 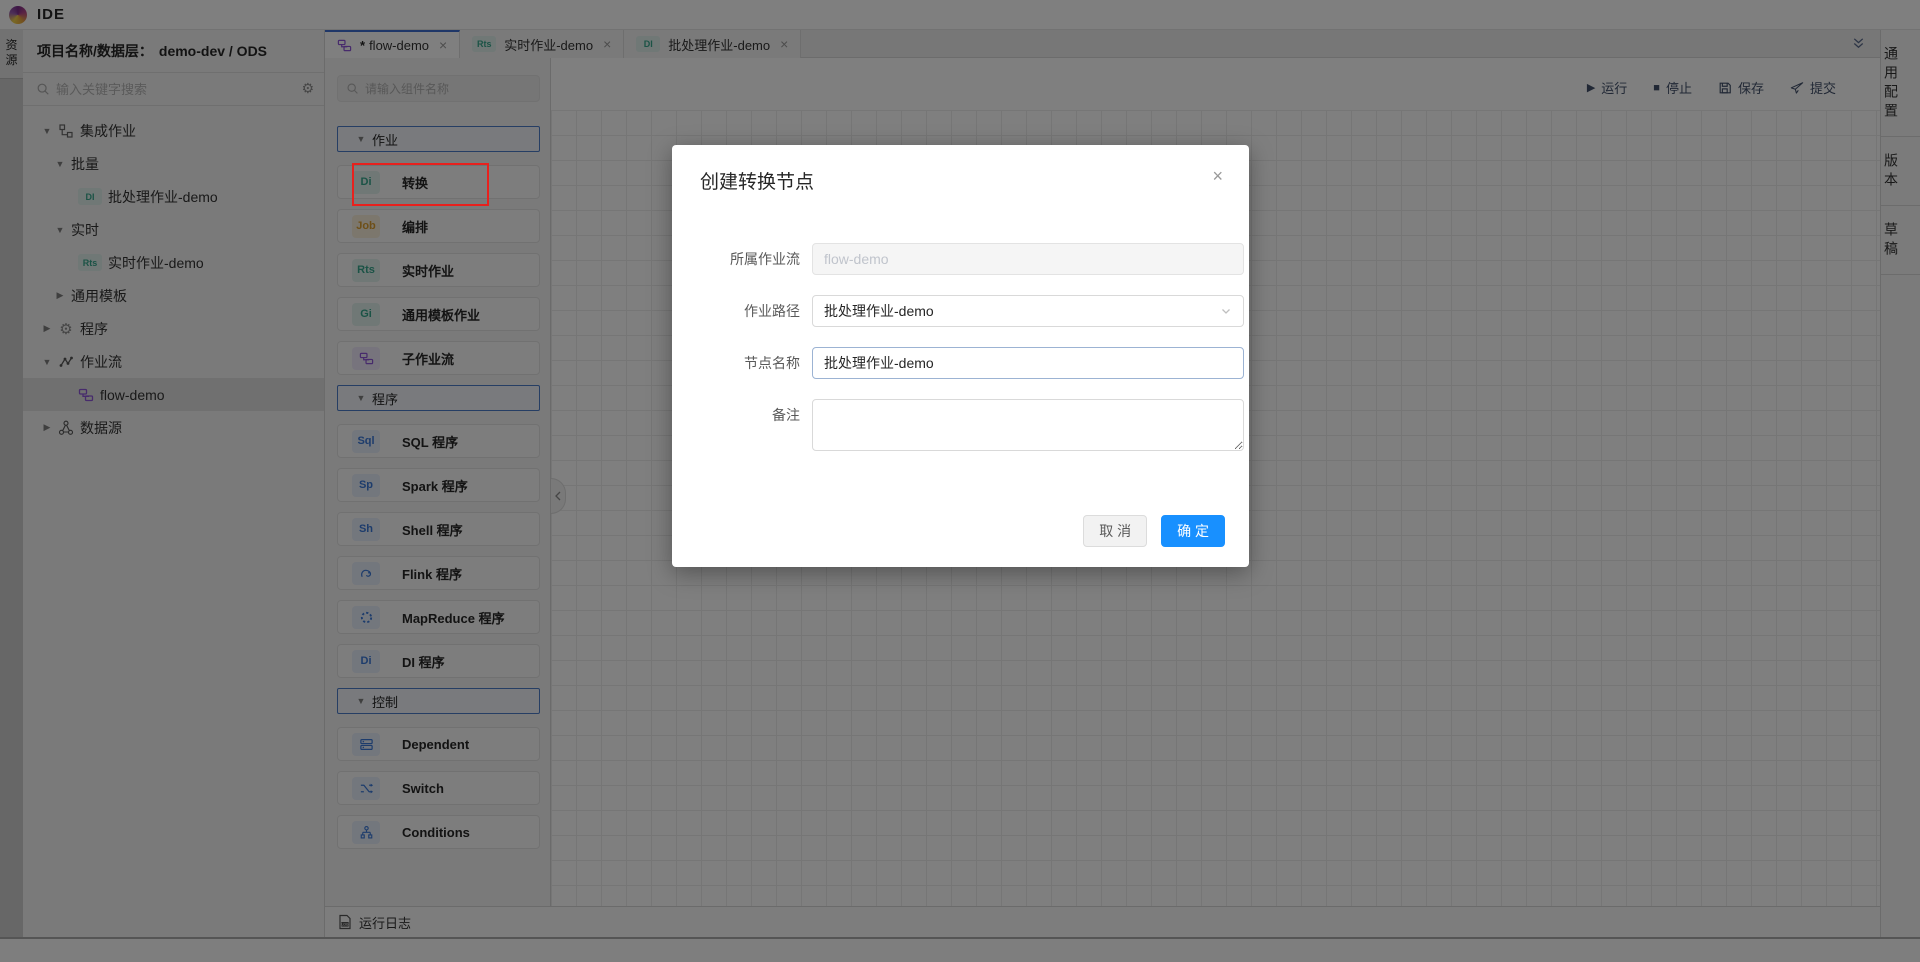 I want to click on dialog-body: 所属作业流 作业路径 批处理作业-demo 节点名称, so click(x=960, y=359).